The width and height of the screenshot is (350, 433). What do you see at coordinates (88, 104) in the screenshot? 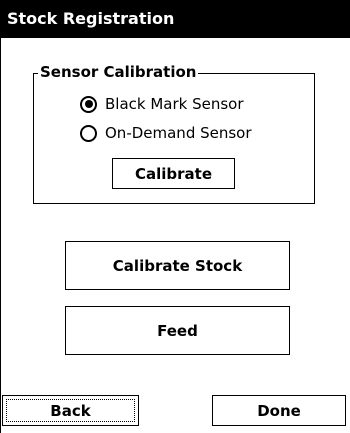
I see `radio-selected-icon` at bounding box center [88, 104].